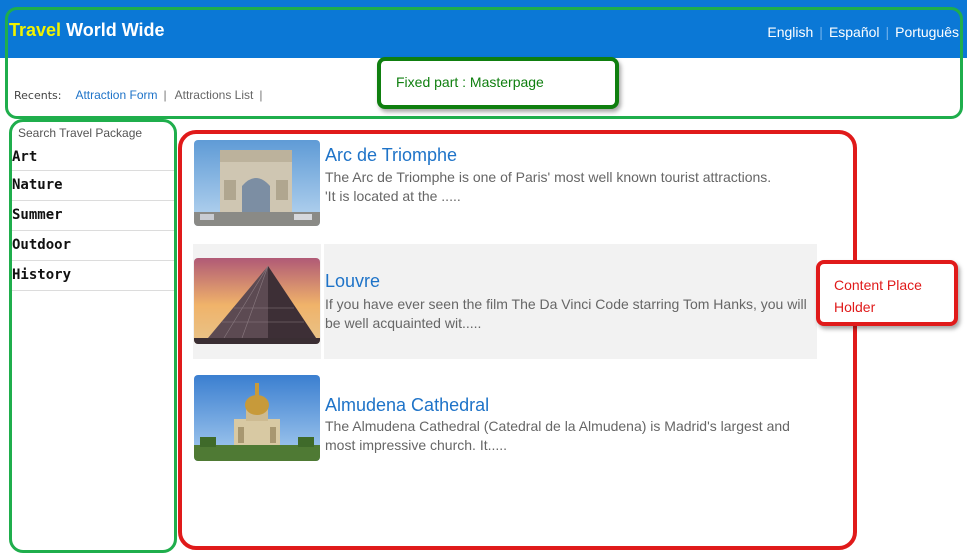 This screenshot has width=967, height=557. I want to click on sidebar-highlight-frame, so click(93, 336).